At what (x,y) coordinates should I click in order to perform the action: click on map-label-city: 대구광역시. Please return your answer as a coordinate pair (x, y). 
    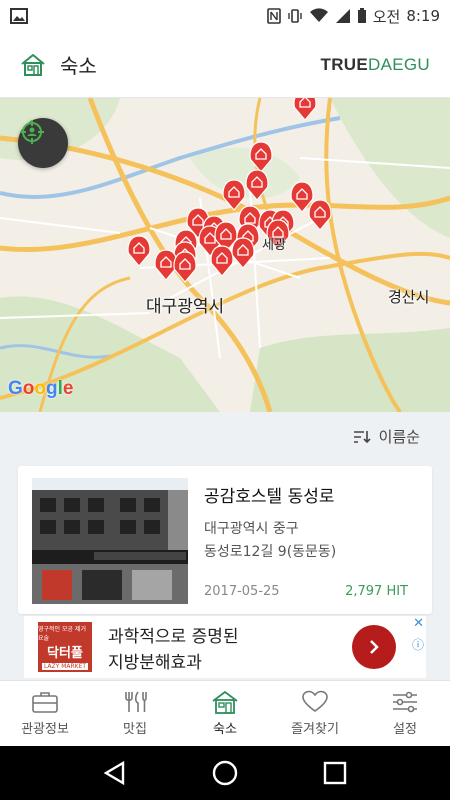
    Looking at the image, I should click on (185, 307).